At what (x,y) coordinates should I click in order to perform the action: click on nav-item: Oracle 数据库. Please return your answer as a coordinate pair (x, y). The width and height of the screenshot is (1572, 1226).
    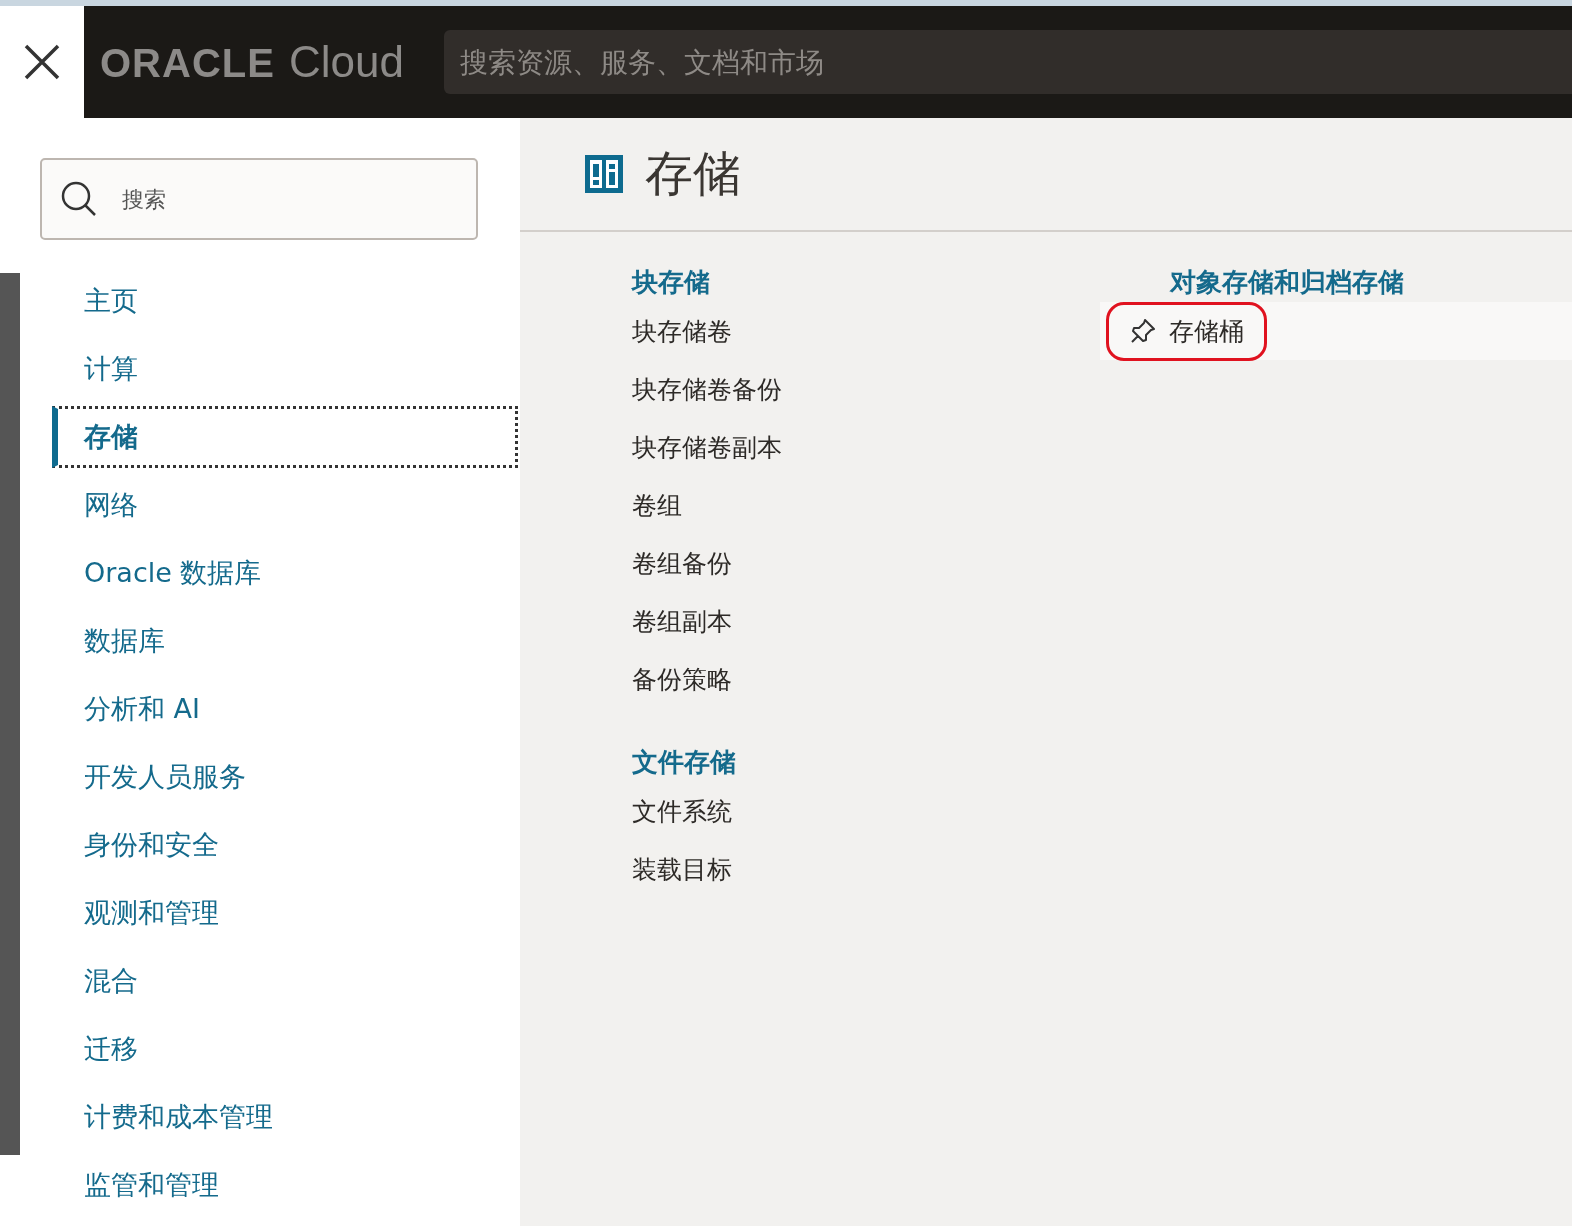
    Looking at the image, I should click on (286, 573).